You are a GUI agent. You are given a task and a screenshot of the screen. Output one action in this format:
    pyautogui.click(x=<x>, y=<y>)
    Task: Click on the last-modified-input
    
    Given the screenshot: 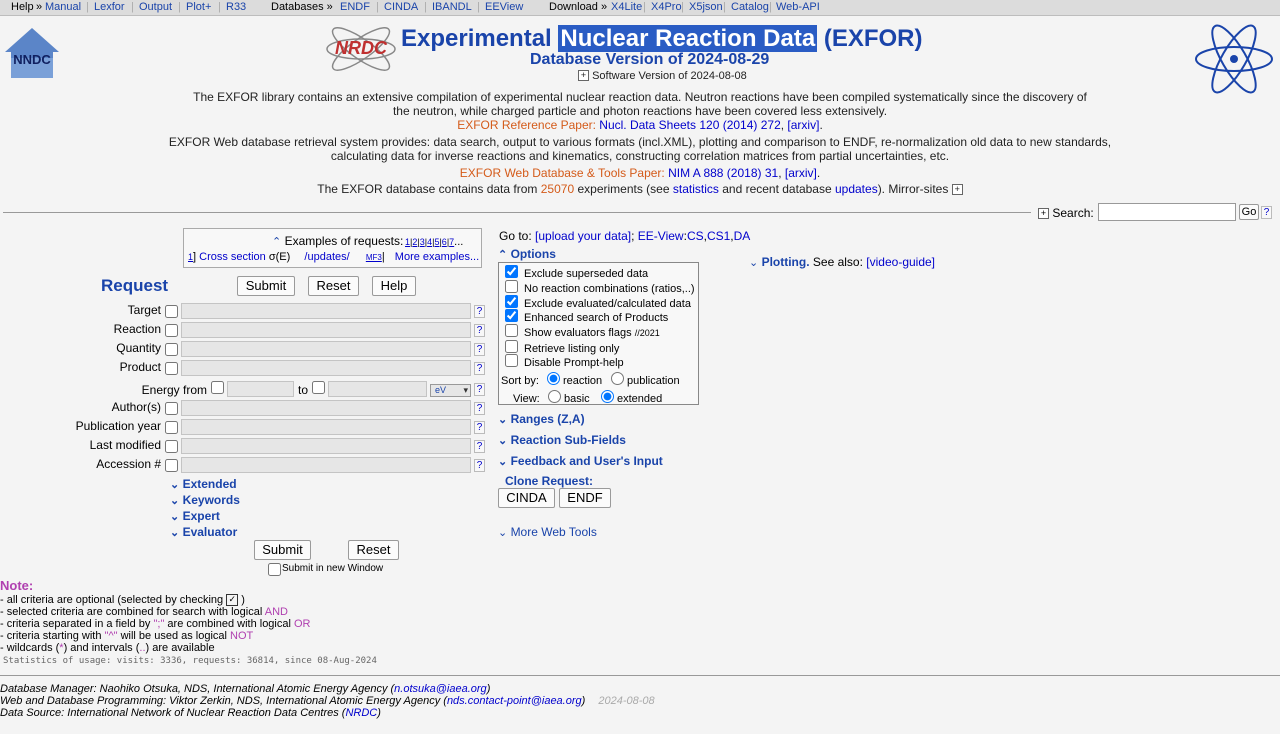 What is the action you would take?
    pyautogui.click(x=326, y=446)
    